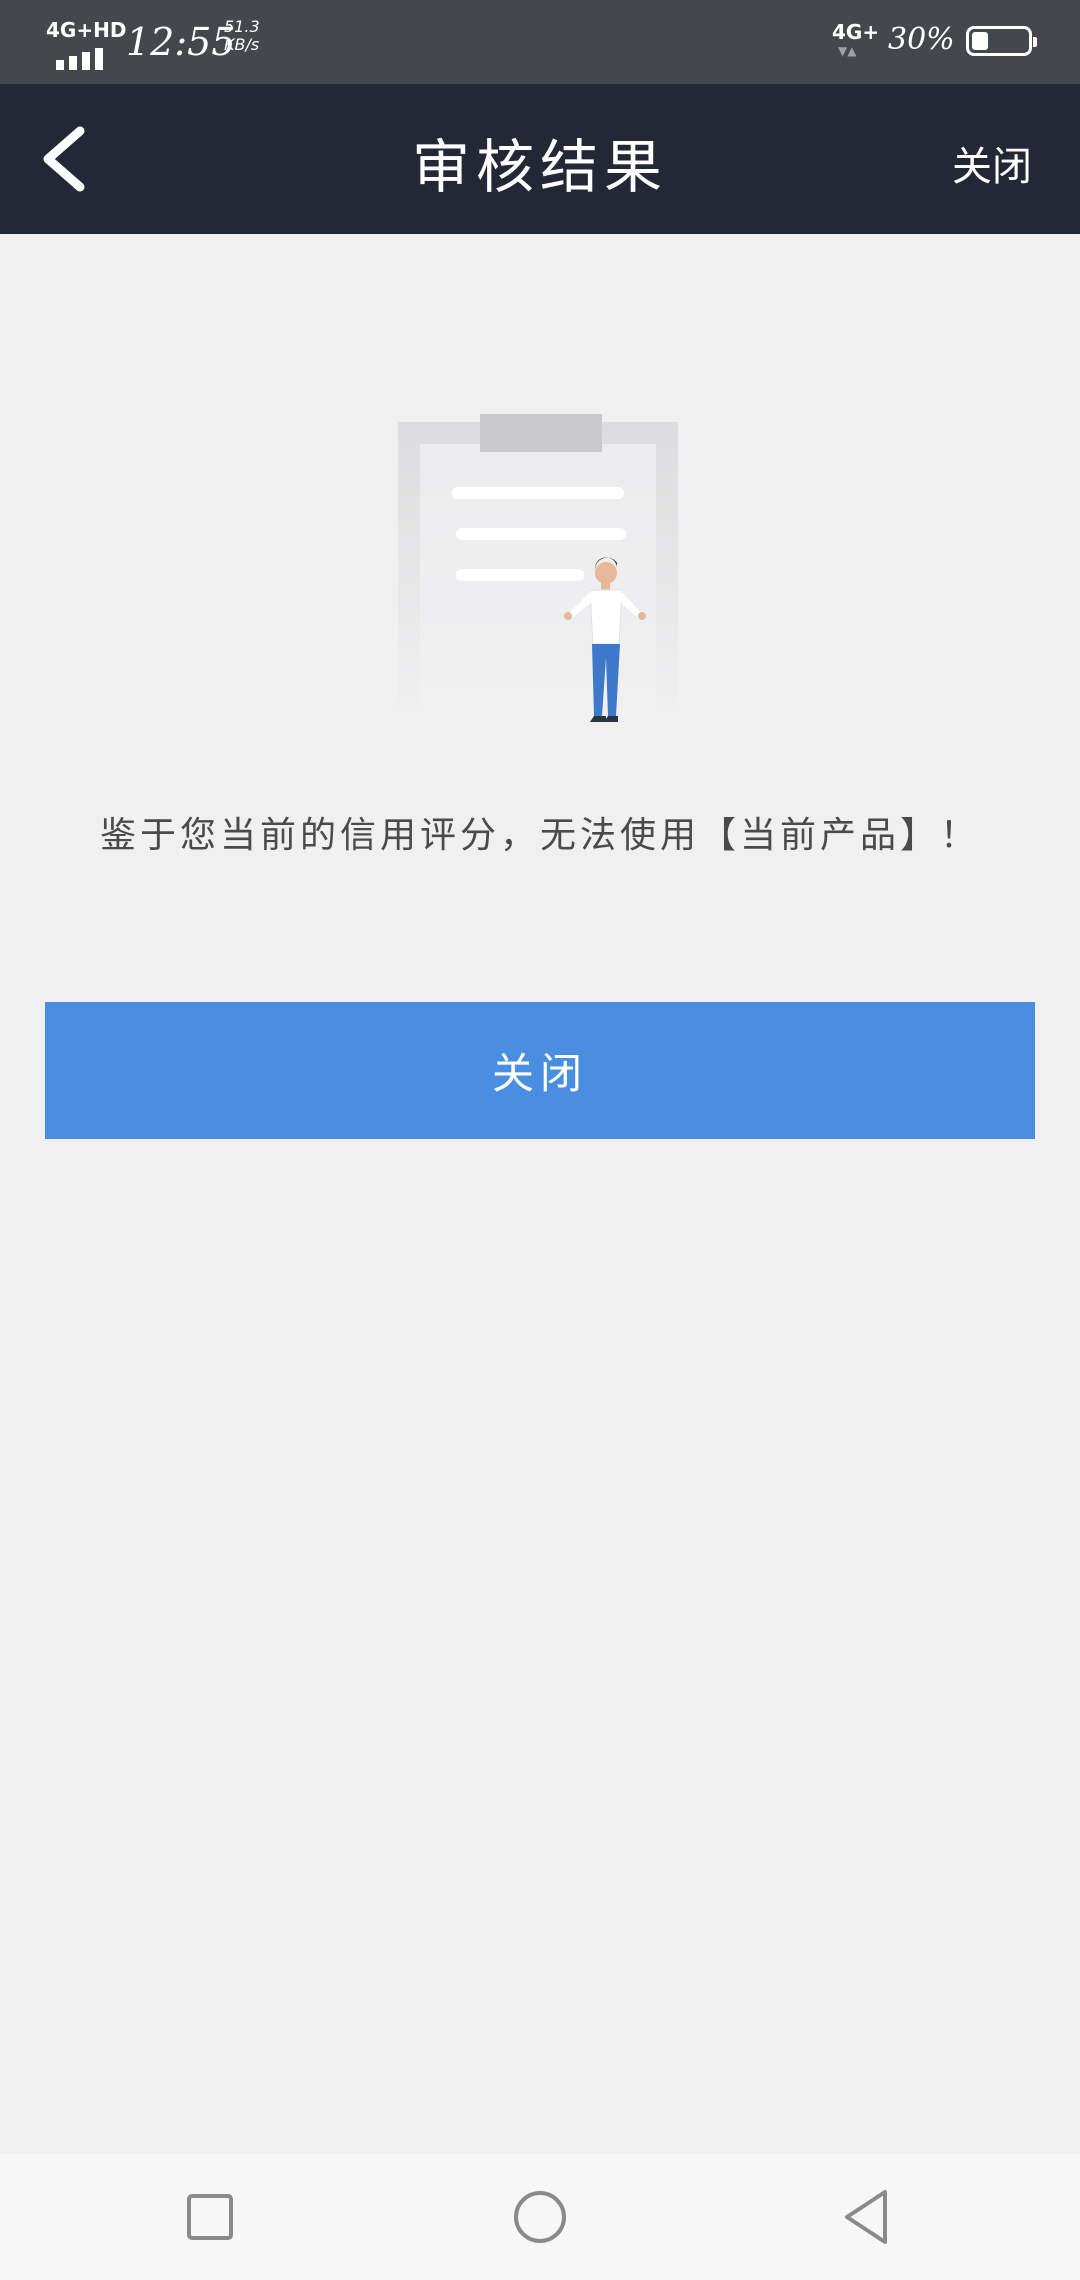 Image resolution: width=1080 pixels, height=2280 pixels. I want to click on nav-close-button: 关闭, so click(992, 163).